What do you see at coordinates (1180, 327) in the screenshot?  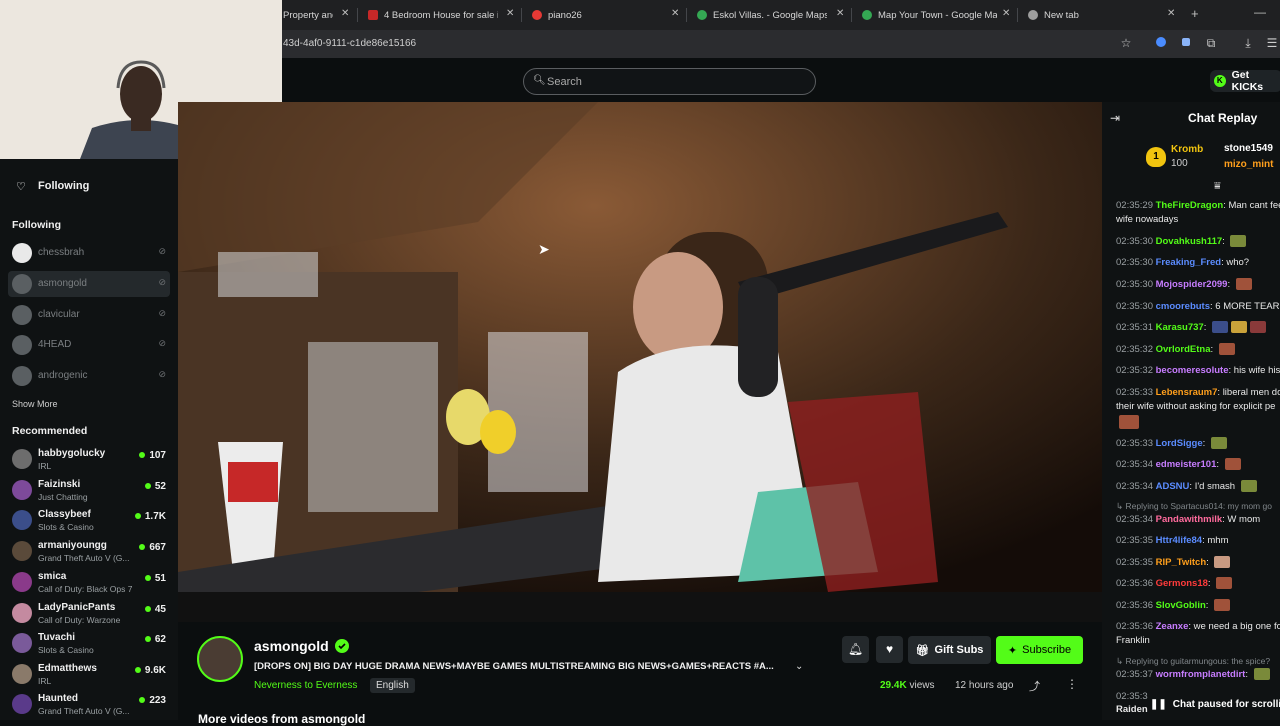 I see `message-user: Karasu737` at bounding box center [1180, 327].